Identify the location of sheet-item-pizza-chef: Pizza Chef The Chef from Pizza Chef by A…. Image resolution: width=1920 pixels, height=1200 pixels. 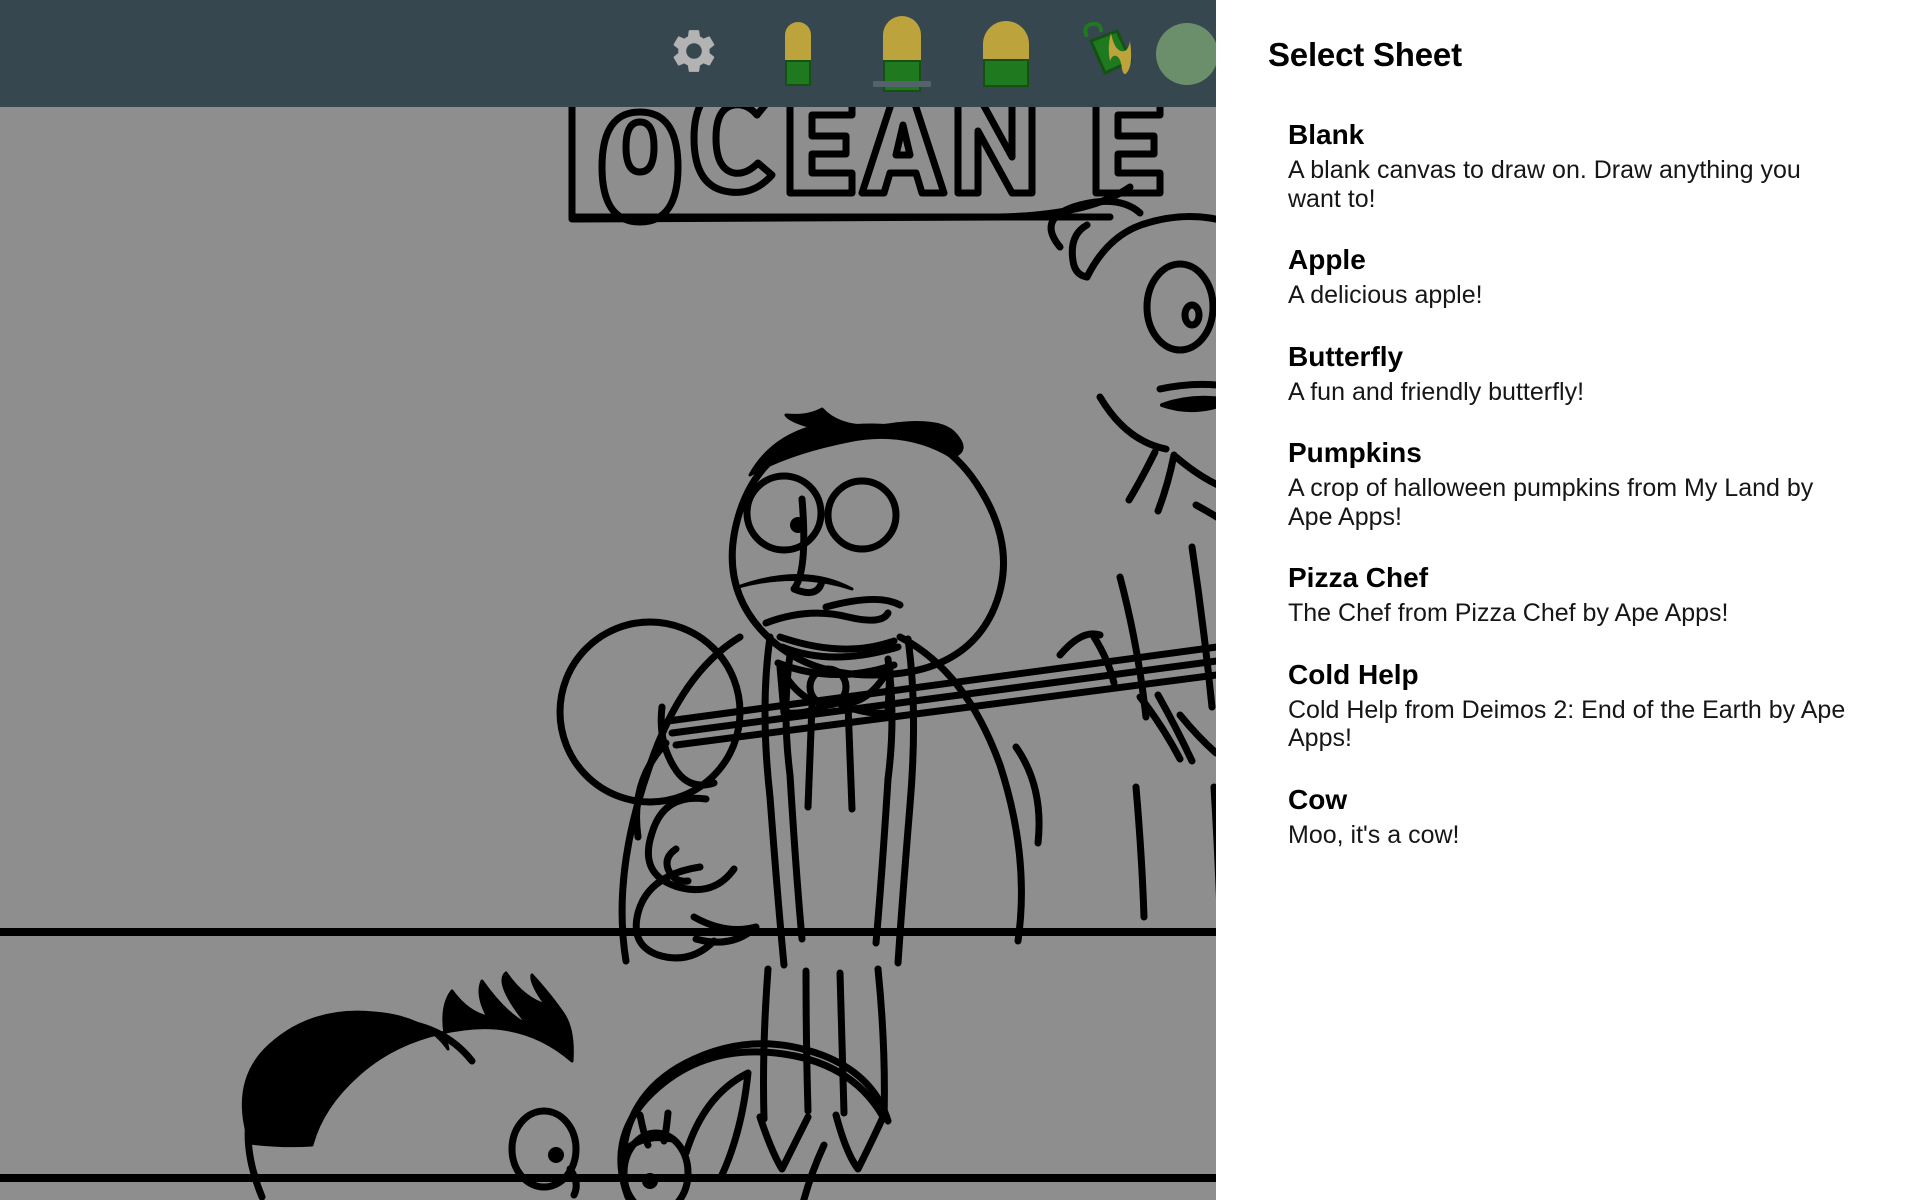
(1568, 594).